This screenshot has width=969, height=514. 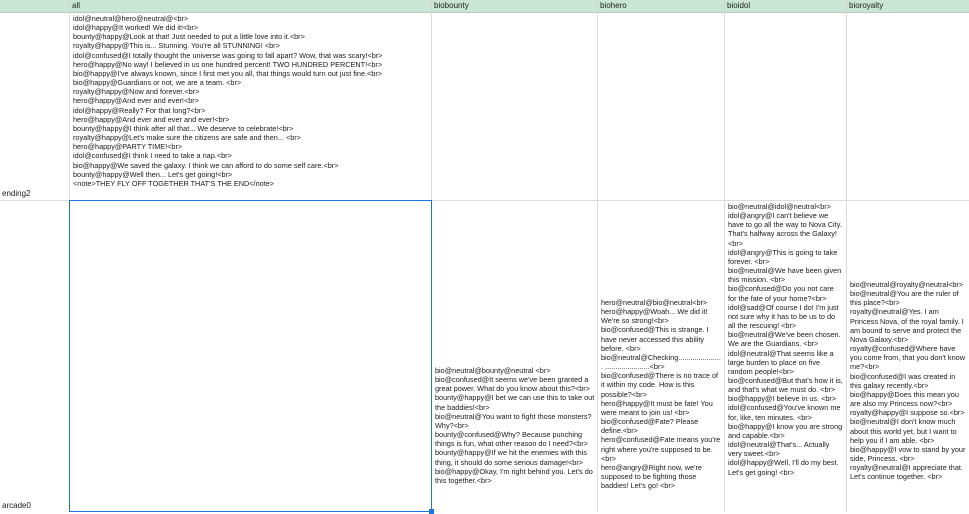 What do you see at coordinates (786, 106) in the screenshot?
I see `cell-ending2-bioidol` at bounding box center [786, 106].